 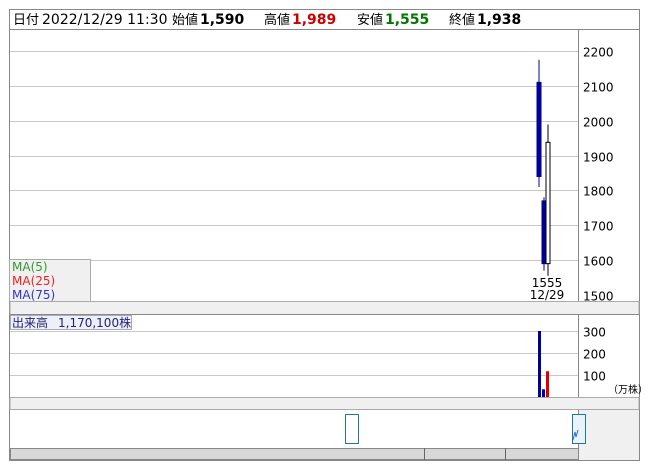 I want to click on volume-bar-v1, so click(x=539, y=364).